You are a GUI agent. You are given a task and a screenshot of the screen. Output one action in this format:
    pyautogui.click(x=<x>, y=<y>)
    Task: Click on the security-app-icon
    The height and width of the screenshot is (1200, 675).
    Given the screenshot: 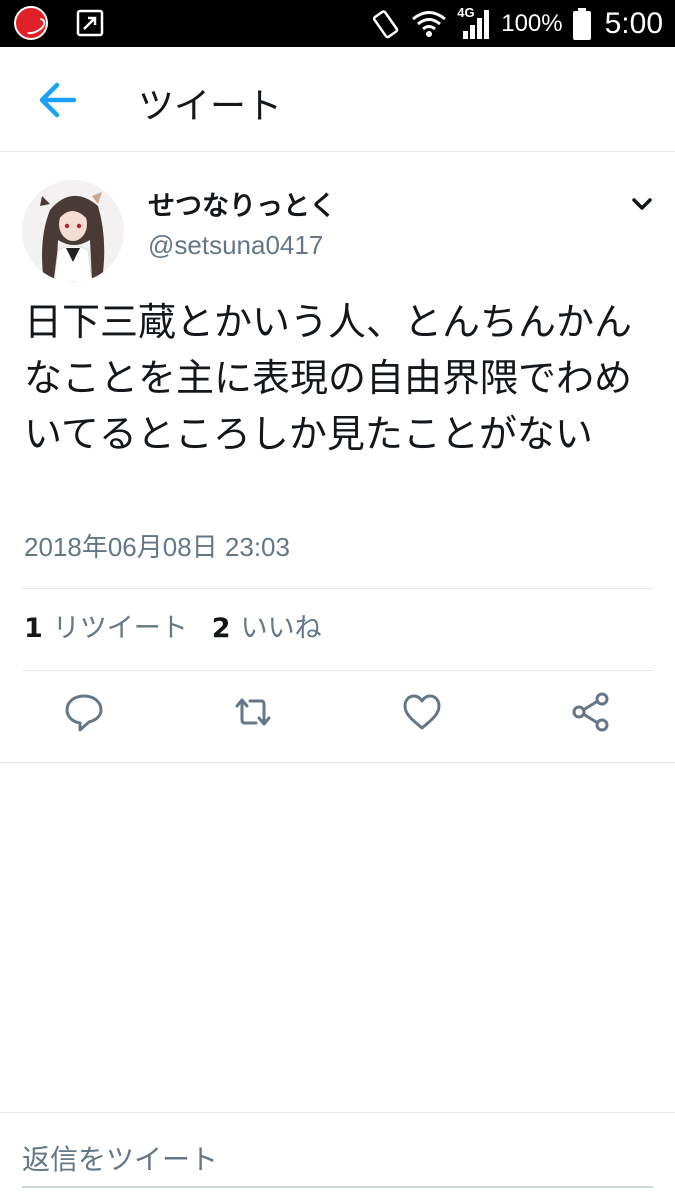 What is the action you would take?
    pyautogui.click(x=31, y=23)
    